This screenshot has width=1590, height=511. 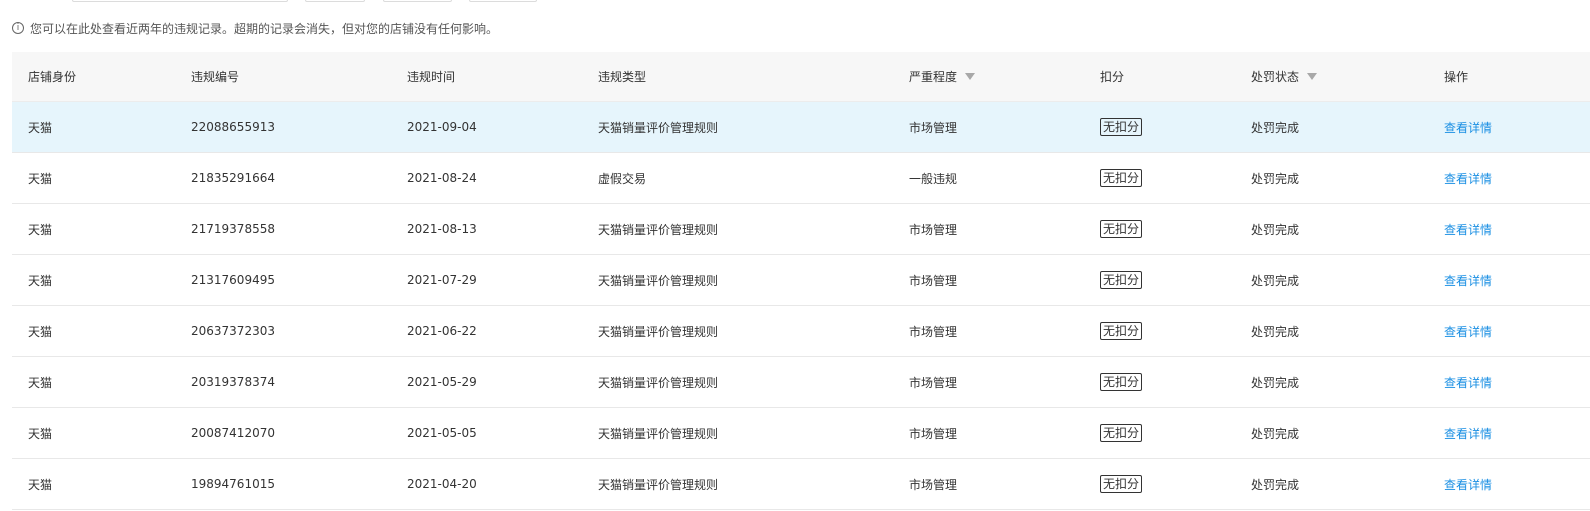 I want to click on notice-text: 您可以在此处查看近两年的违规记录。超期的记录会消失，但对您的店铺没有任何影响。, so click(x=264, y=28).